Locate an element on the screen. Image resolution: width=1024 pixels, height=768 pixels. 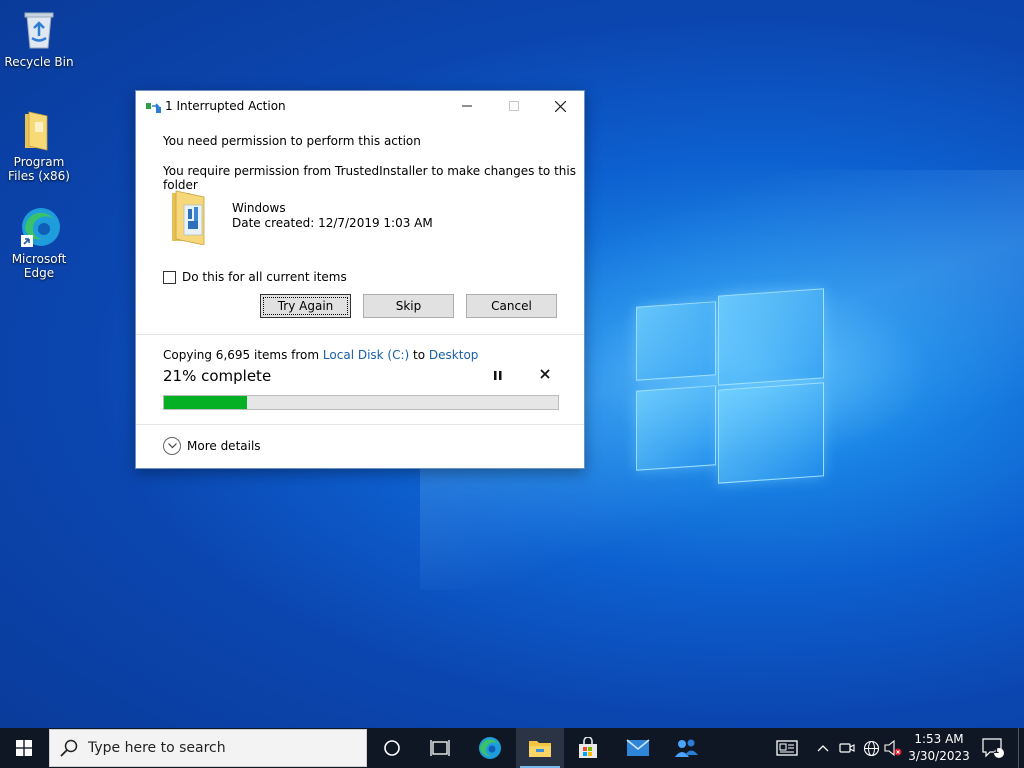
copy-progress-bar is located at coordinates (361, 402).